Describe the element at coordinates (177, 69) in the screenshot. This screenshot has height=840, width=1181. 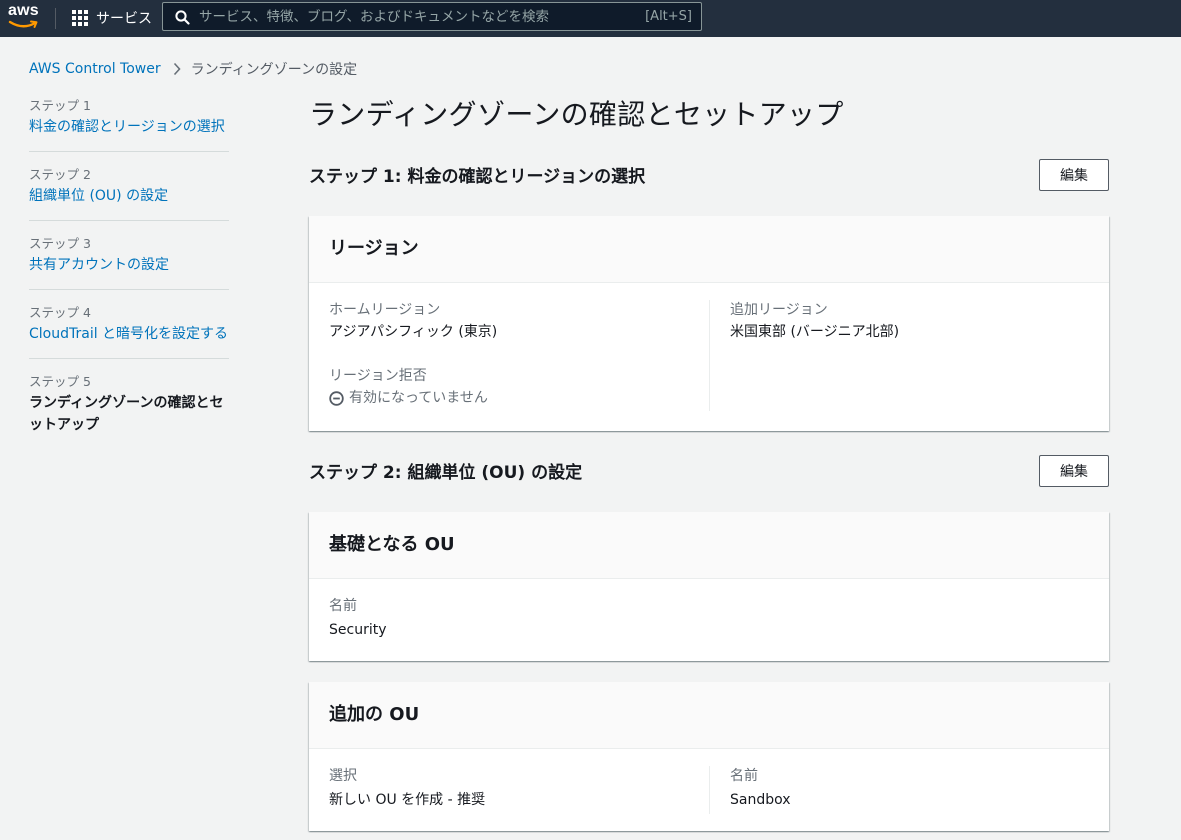
I see `chevron-right-icon` at that location.